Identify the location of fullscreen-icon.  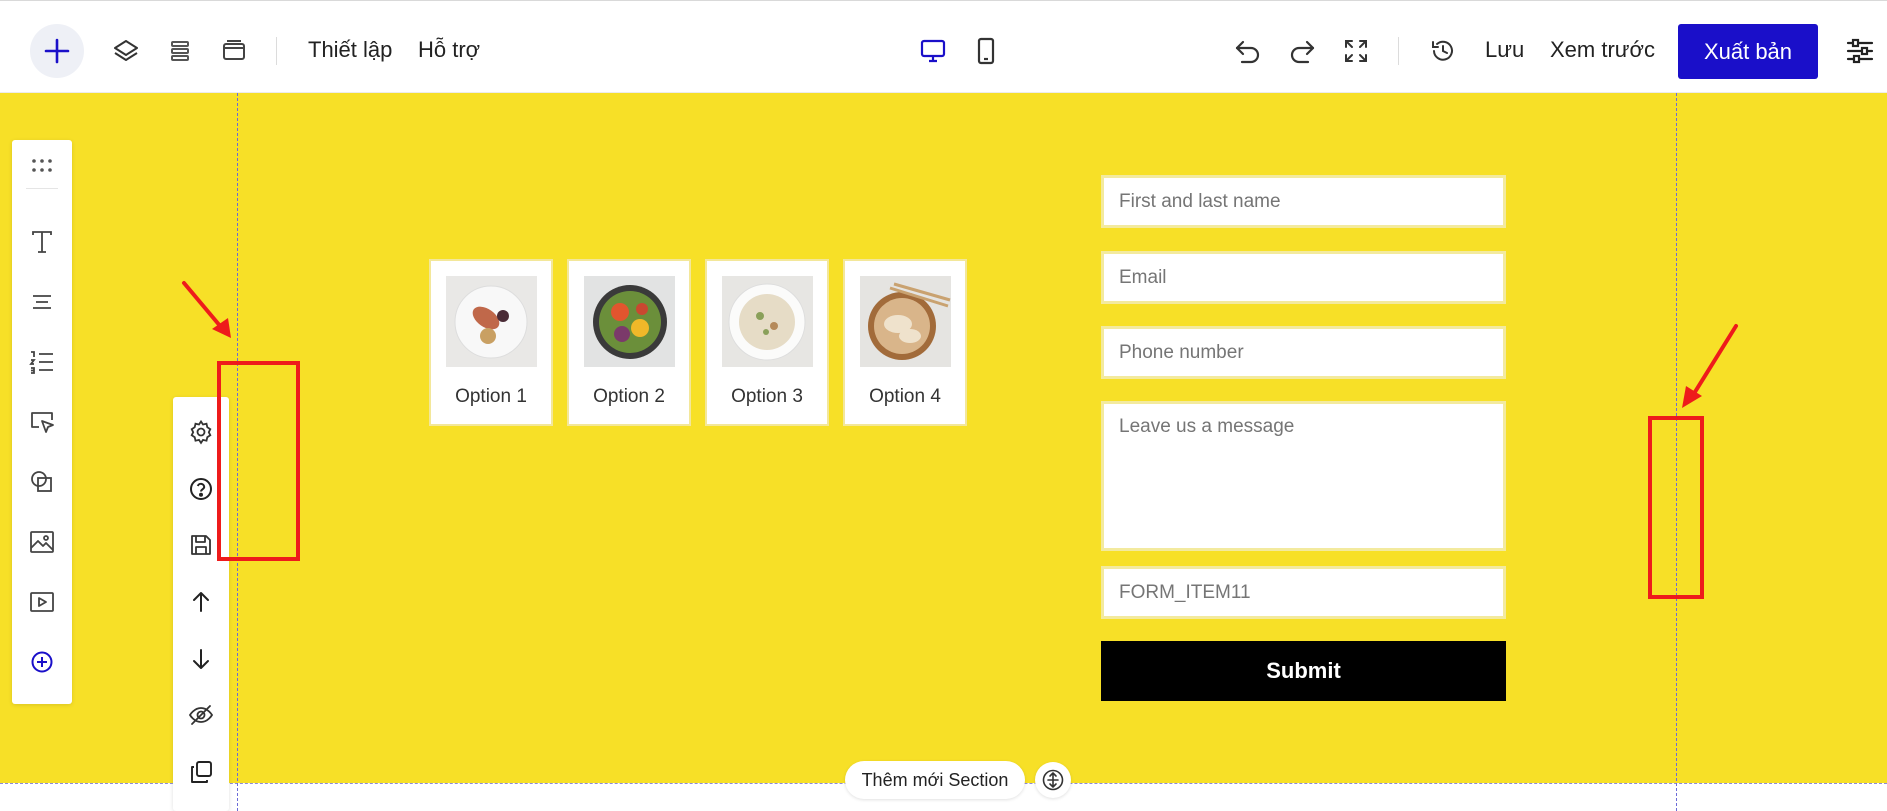
(1356, 51).